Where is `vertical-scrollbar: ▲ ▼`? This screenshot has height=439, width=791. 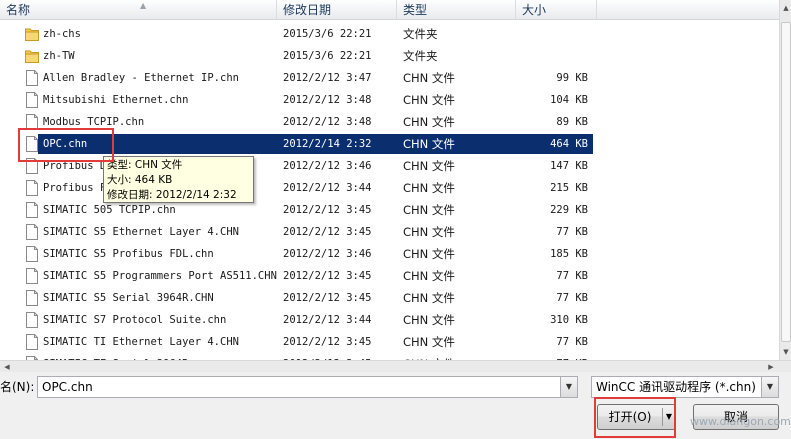
vertical-scrollbar: ▲ ▼ is located at coordinates (785, 180).